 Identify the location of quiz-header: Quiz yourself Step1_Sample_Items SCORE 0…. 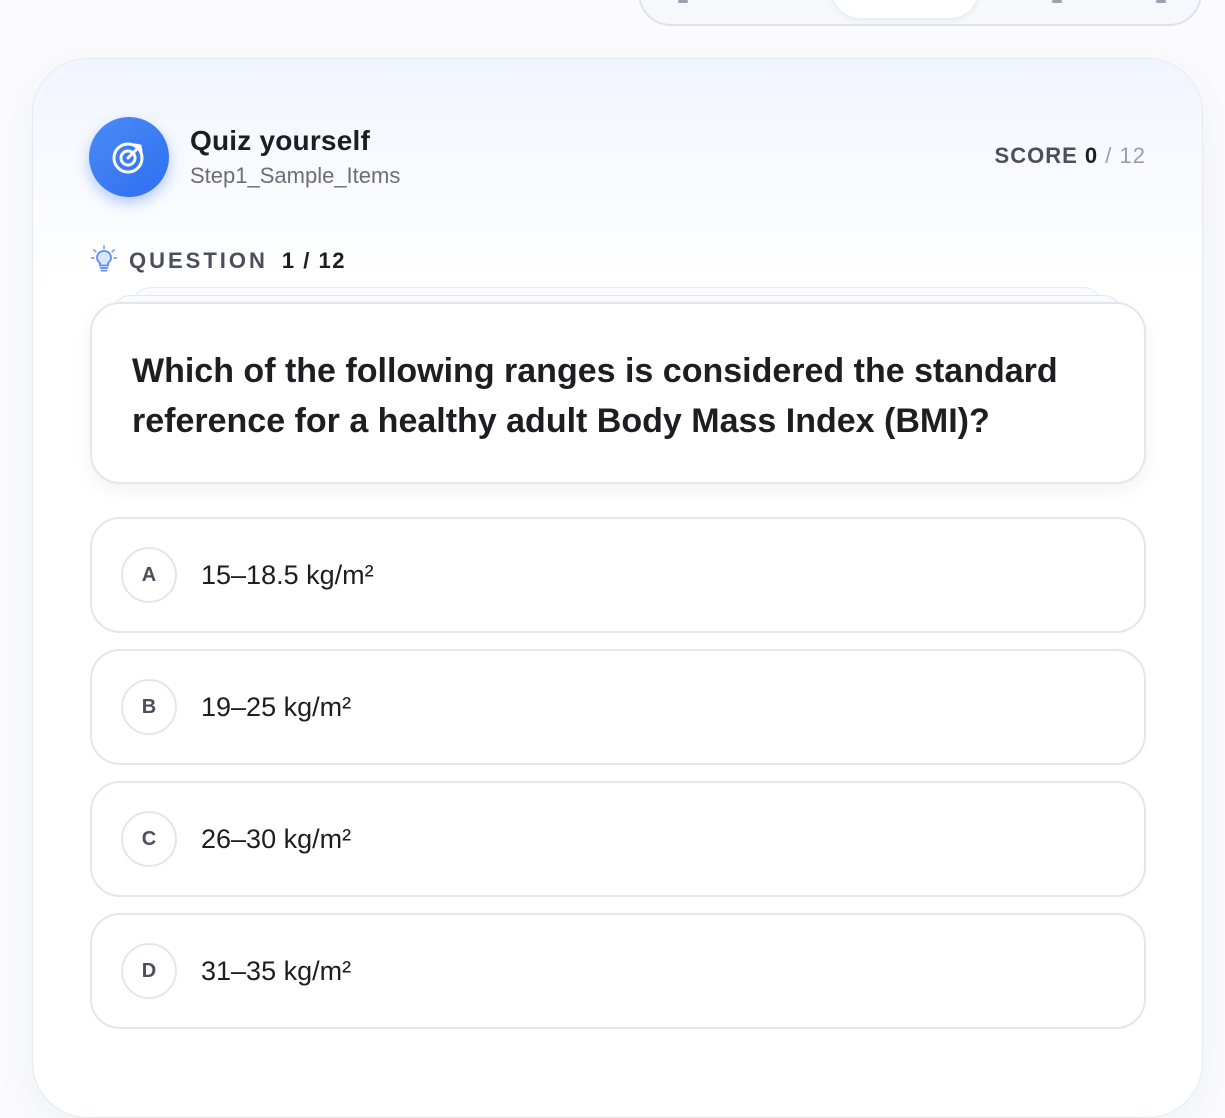
(617, 158).